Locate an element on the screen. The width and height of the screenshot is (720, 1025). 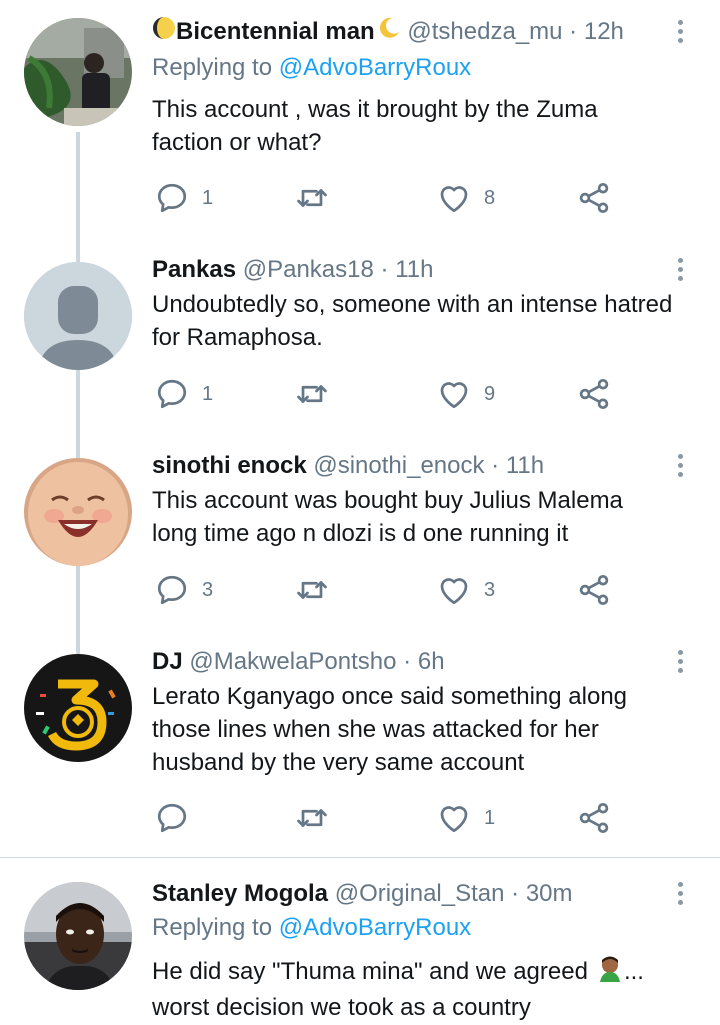
reply-button is located at coordinates (178, 818).